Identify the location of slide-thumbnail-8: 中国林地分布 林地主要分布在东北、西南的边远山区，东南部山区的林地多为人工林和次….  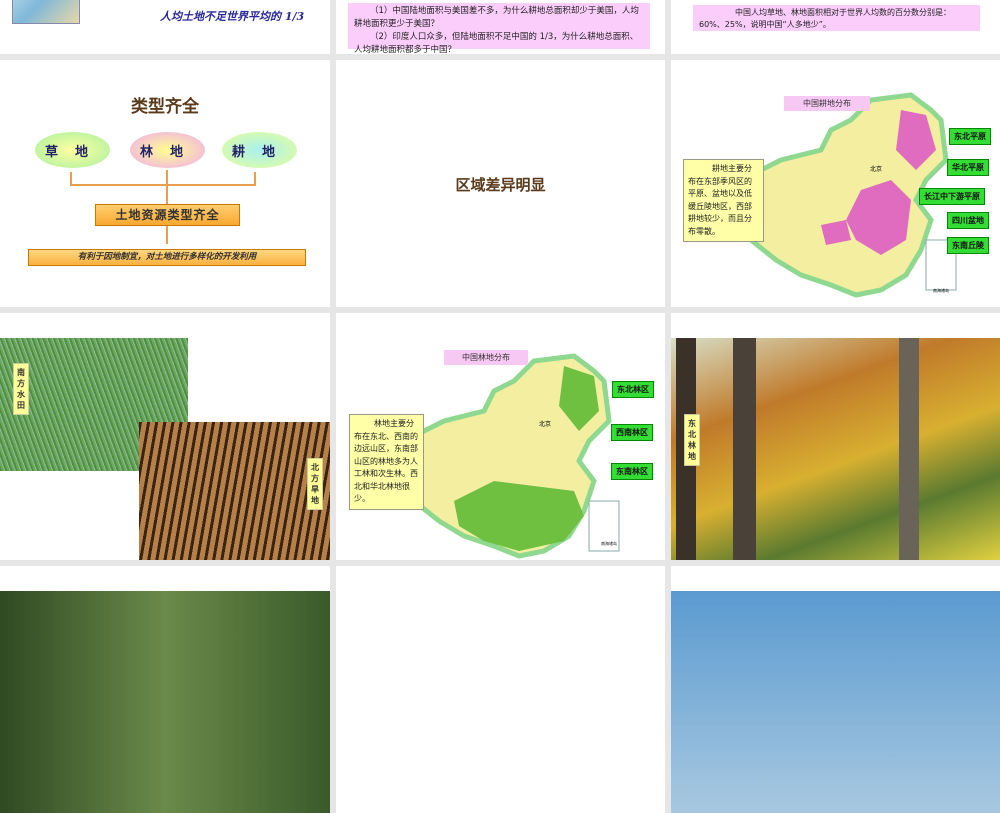
(500, 436).